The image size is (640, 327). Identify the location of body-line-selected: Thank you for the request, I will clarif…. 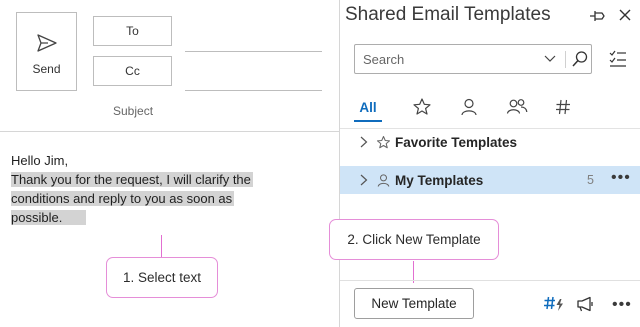
(132, 179).